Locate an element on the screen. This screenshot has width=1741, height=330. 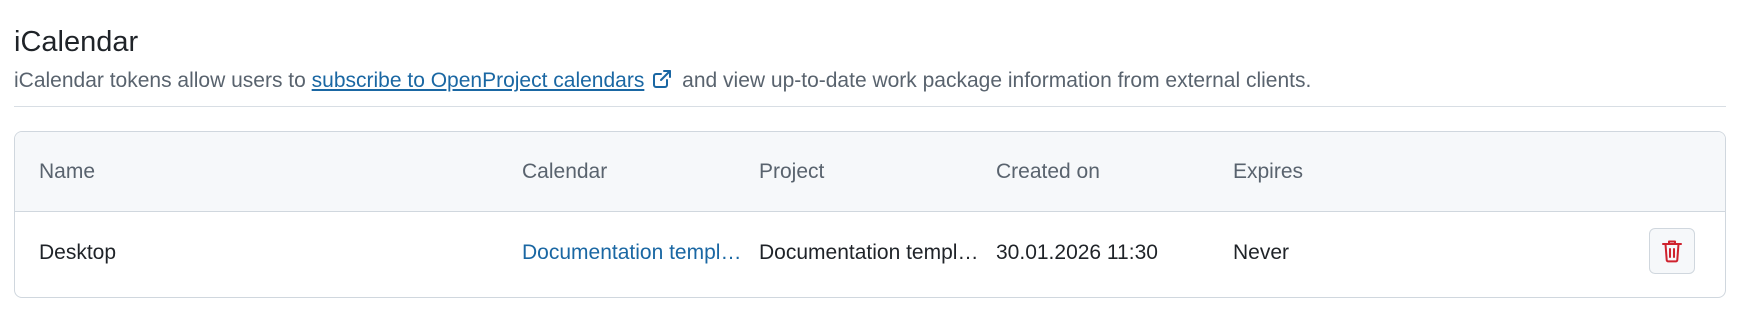
calendar-link: Documentation template is located at coordinates (632, 253).